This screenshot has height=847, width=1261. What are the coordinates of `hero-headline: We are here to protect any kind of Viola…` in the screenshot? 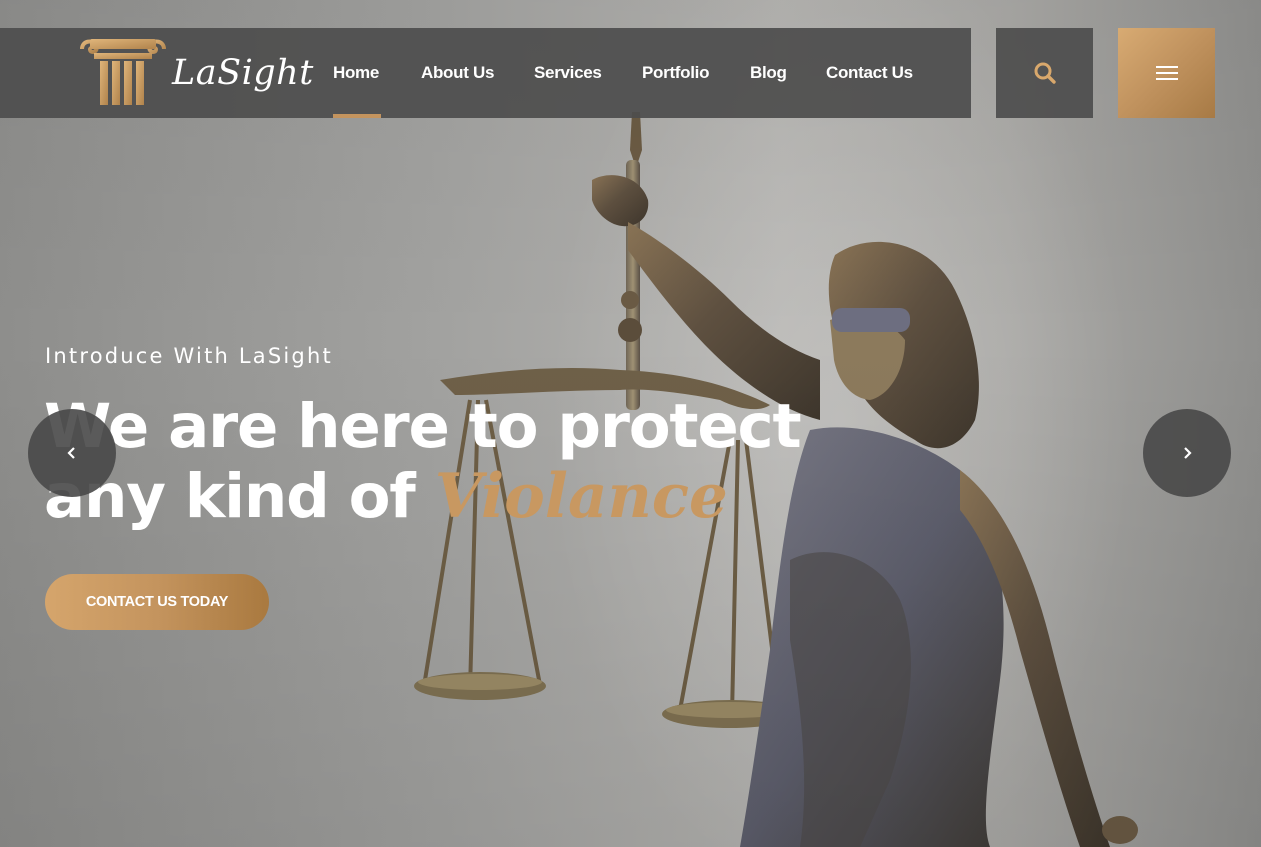 It's located at (424, 462).